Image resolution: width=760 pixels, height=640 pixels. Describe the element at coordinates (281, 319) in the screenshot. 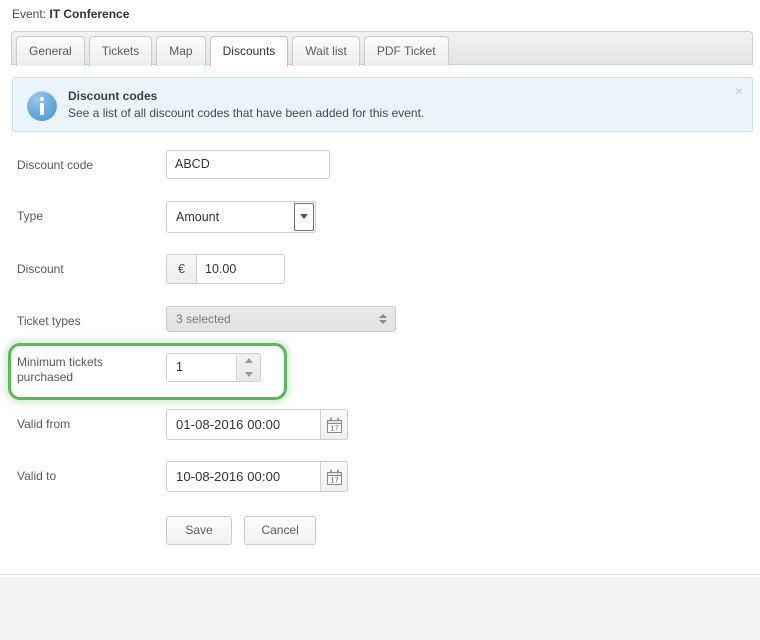

I see `ticket-types-select: 3 selected` at that location.